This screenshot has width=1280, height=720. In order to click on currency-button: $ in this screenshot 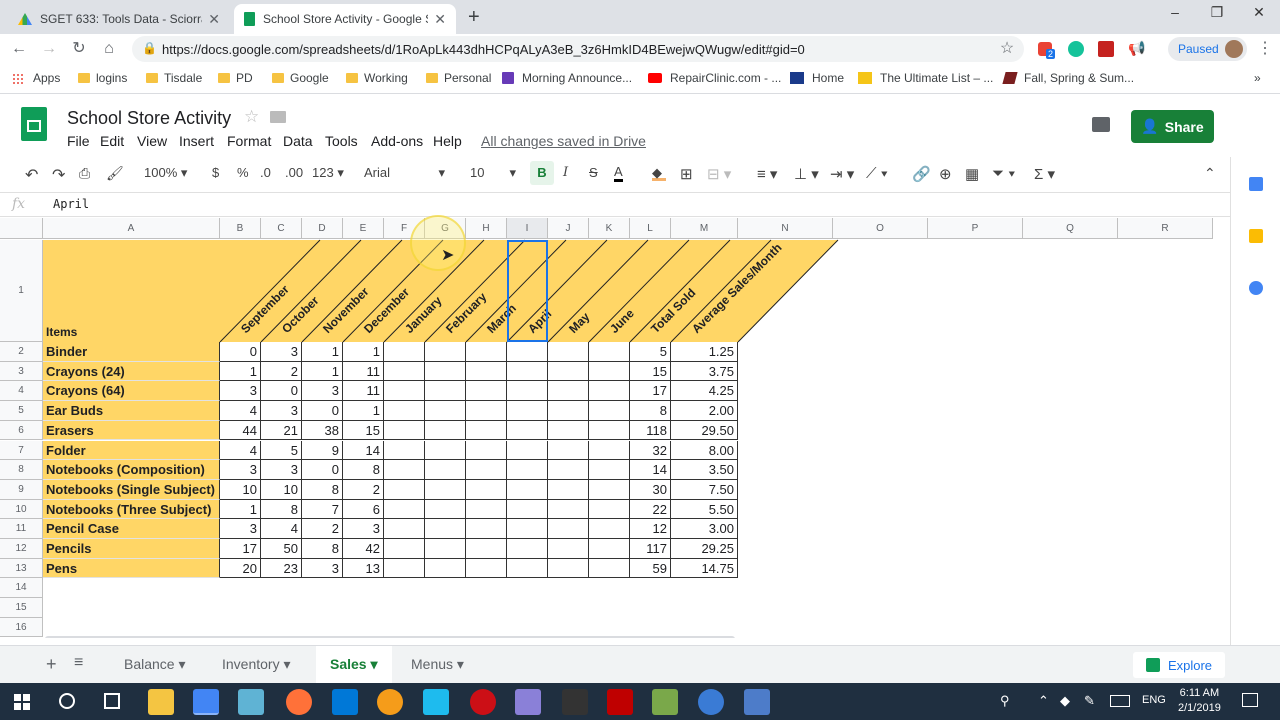, I will do `click(215, 172)`.